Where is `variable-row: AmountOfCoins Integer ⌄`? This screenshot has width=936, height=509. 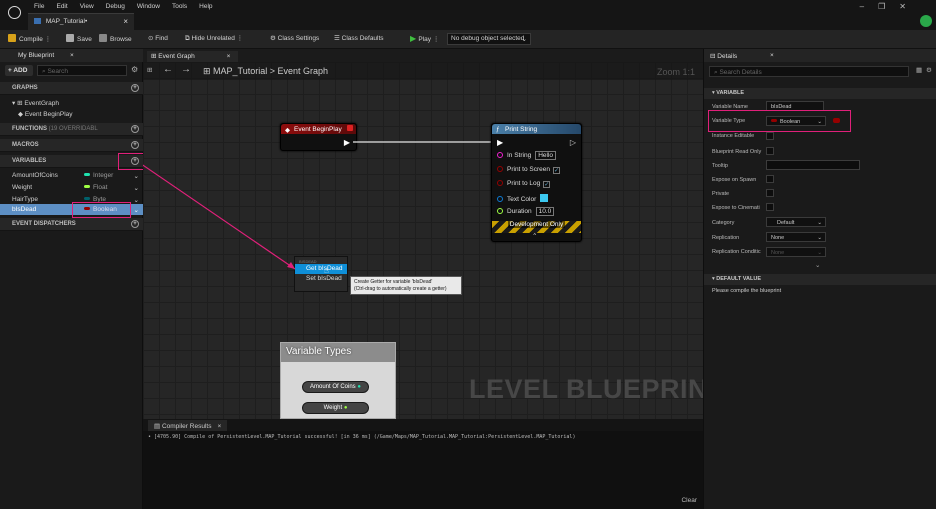 variable-row: AmountOfCoins Integer ⌄ is located at coordinates (71, 175).